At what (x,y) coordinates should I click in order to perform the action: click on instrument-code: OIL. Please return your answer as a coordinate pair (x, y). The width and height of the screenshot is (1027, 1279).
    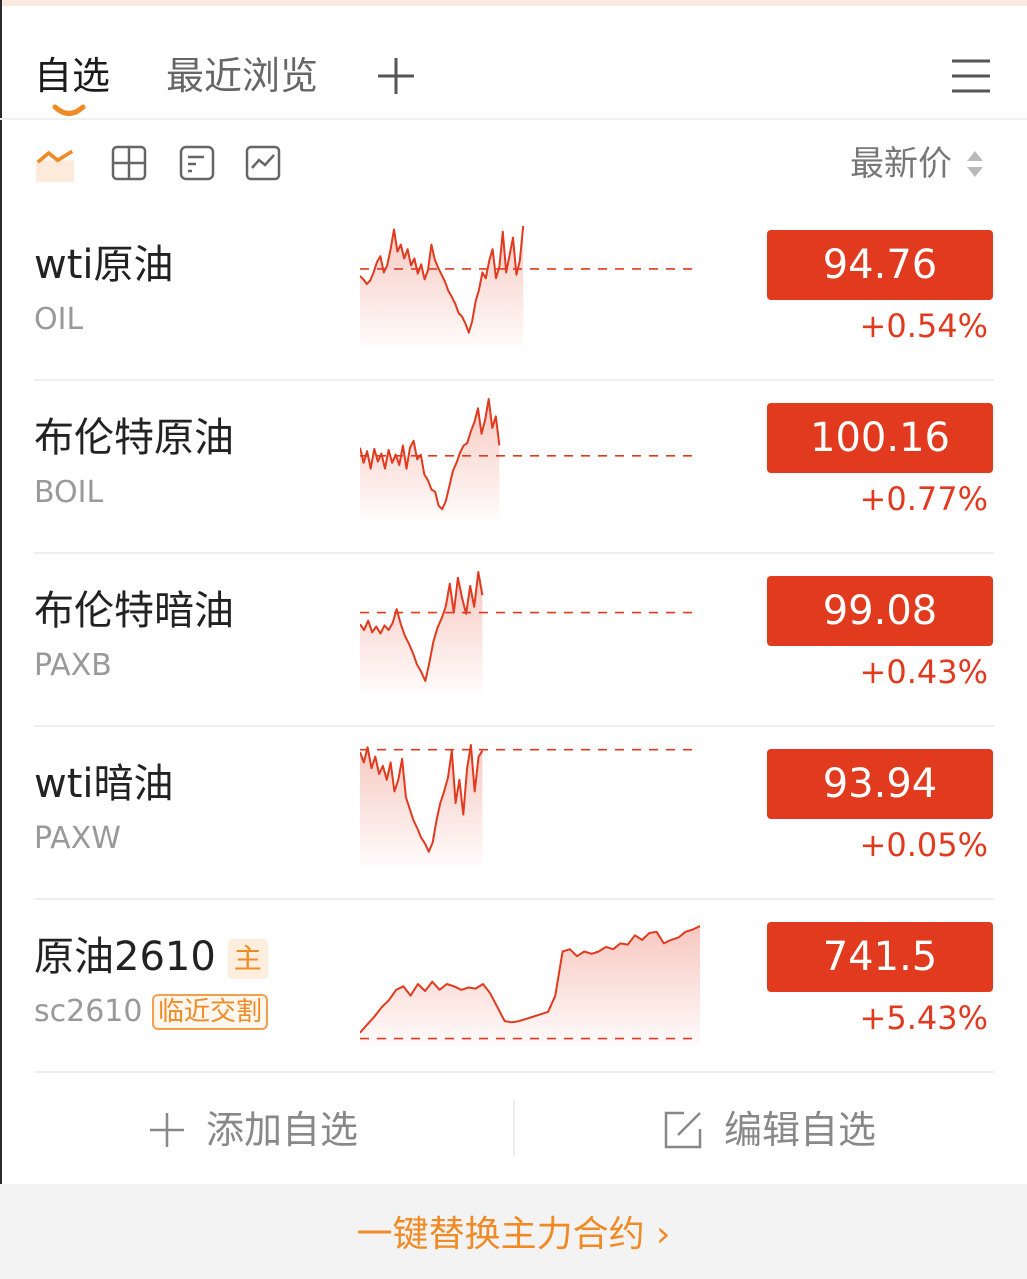
    Looking at the image, I should click on (59, 319).